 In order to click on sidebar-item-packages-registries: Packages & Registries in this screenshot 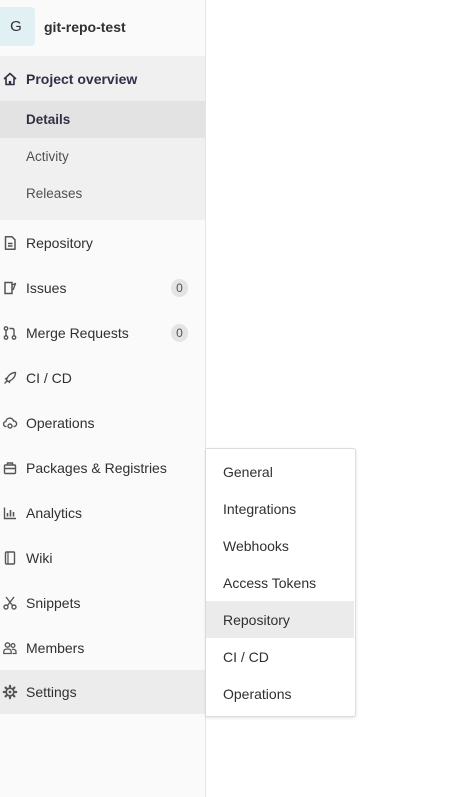, I will do `click(102, 468)`.